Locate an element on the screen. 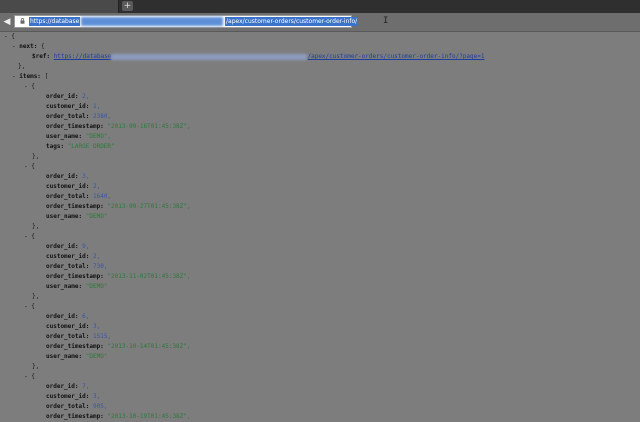 This screenshot has height=422, width=640. json-field: order_timestamp: "2013-10-14T01:45:38Z", is located at coordinates (118, 346).